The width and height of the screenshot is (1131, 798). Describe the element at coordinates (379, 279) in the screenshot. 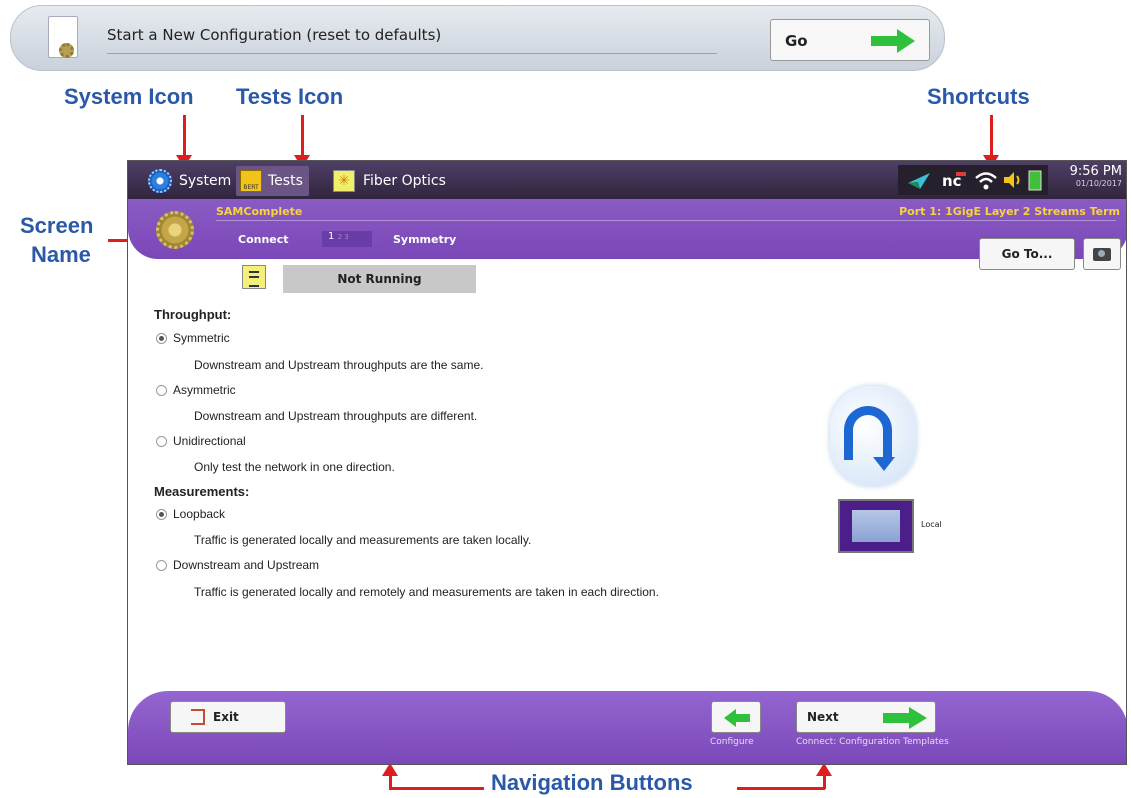

I see `status-badge: Not Running` at that location.